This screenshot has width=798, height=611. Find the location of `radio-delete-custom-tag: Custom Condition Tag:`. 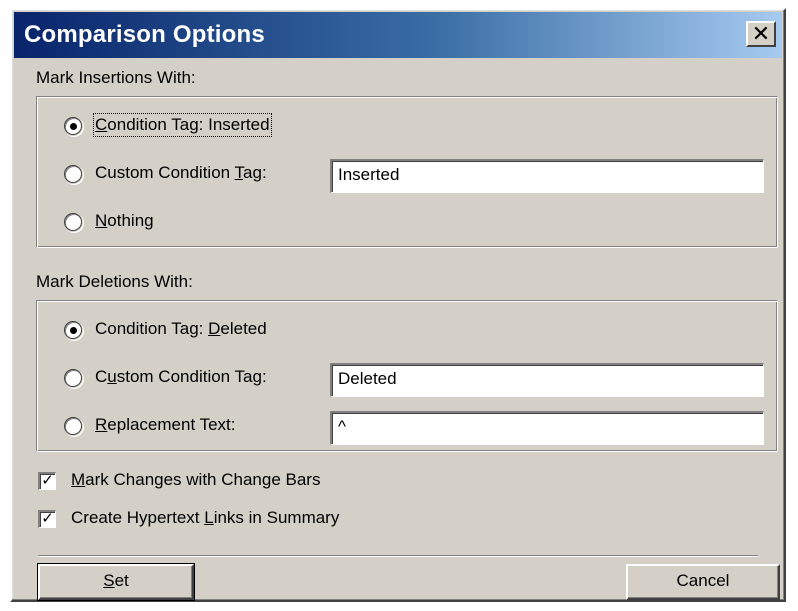

radio-delete-custom-tag: Custom Condition Tag: is located at coordinates (194, 379).